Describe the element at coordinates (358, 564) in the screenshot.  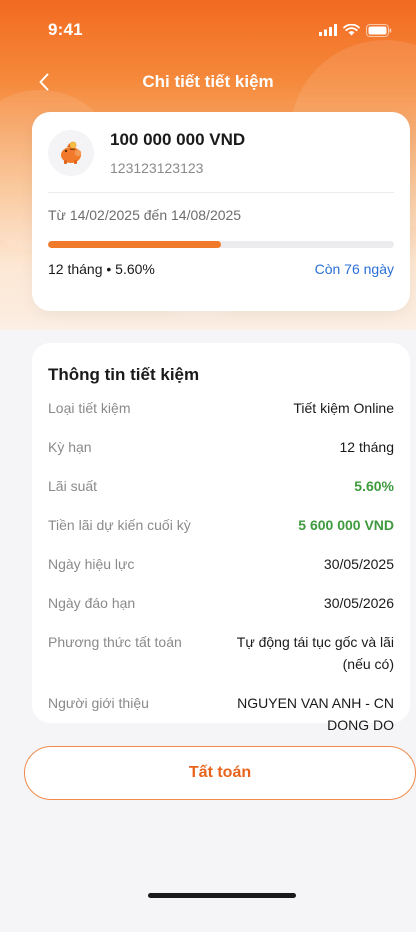
I see `info-row-value: 30/05/2025` at that location.